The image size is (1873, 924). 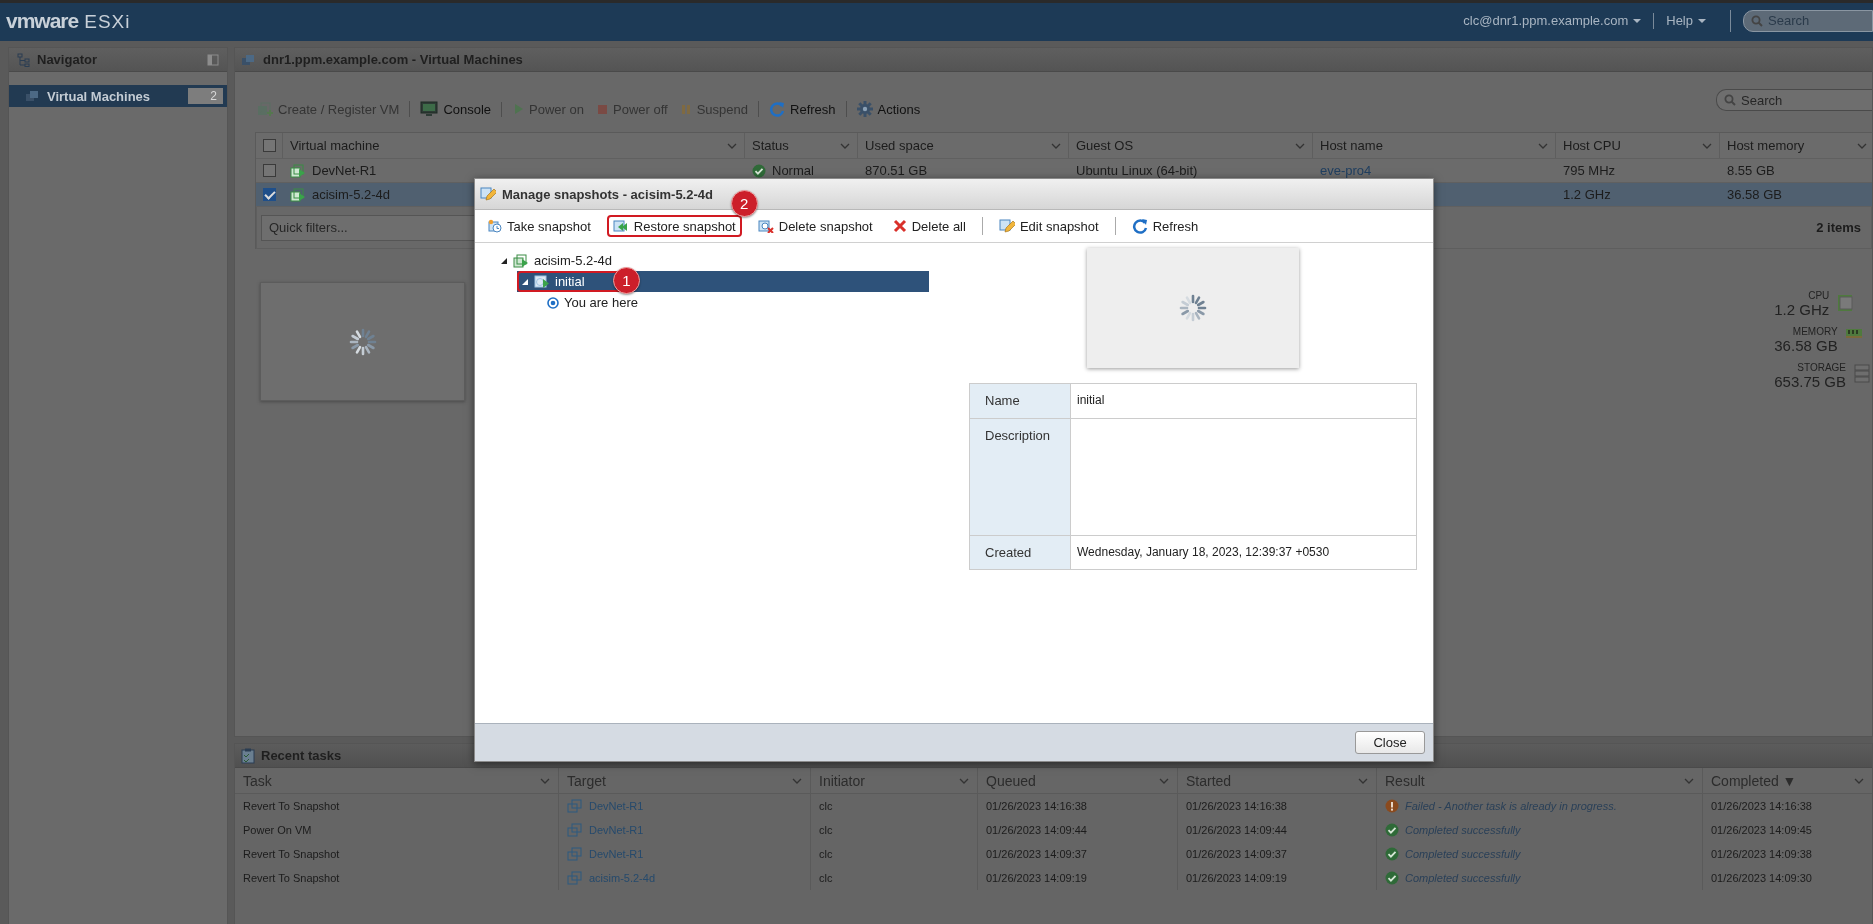 What do you see at coordinates (801, 170) in the screenshot?
I see `table-cell: Normal` at bounding box center [801, 170].